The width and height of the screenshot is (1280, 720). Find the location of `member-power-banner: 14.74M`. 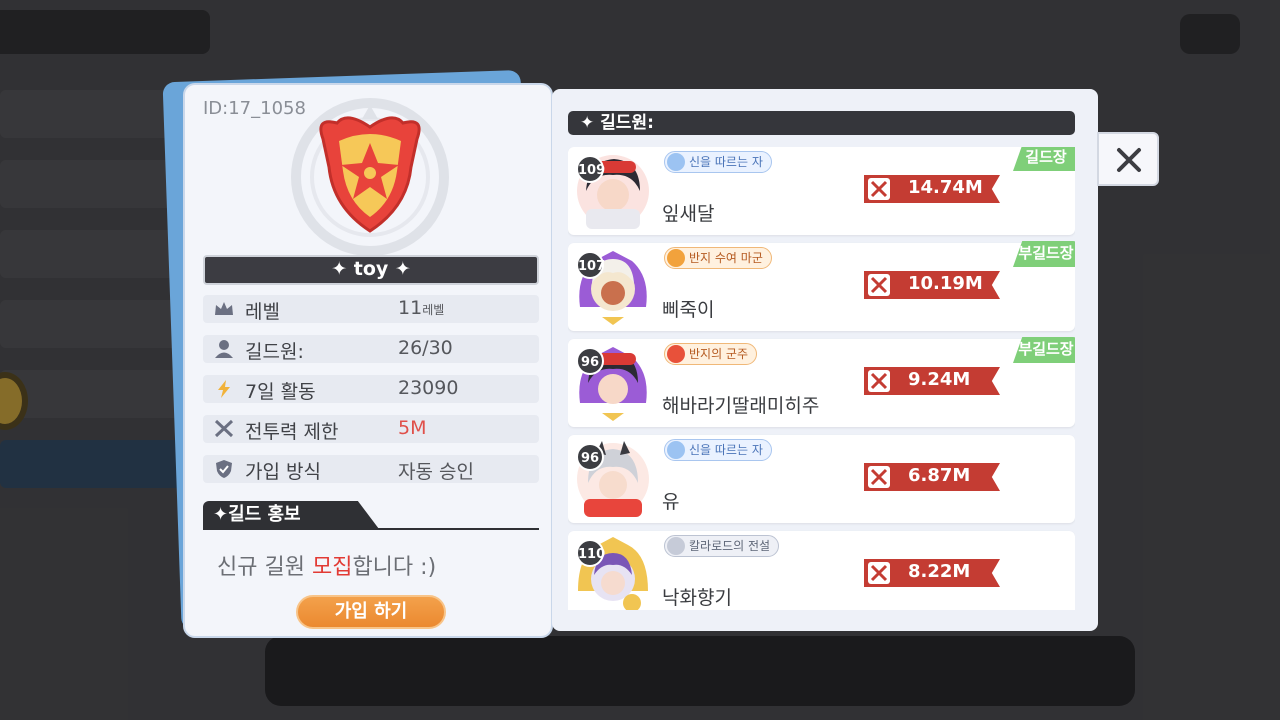

member-power-banner: 14.74M is located at coordinates (932, 189).